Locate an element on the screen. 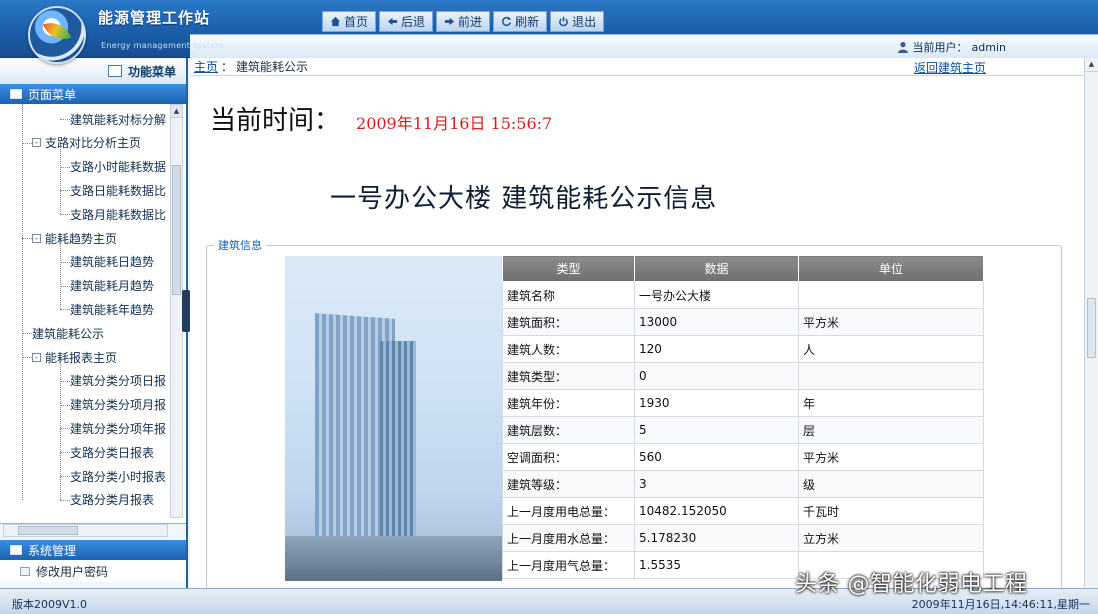 The width and height of the screenshot is (1098, 614). current-time-label: 当前时间： is located at coordinates (275, 121).